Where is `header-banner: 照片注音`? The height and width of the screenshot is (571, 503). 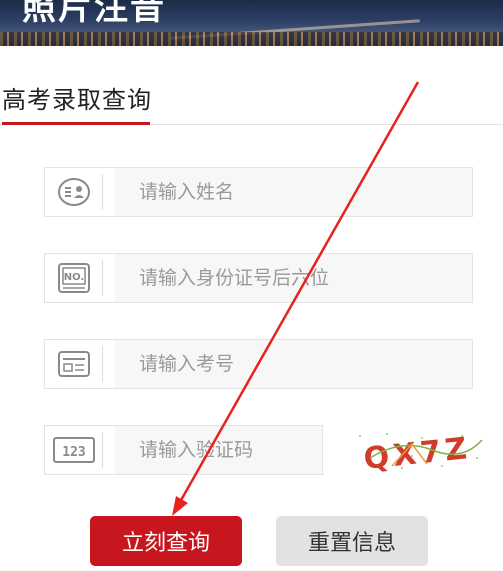
header-banner: 照片注音 is located at coordinates (251, 23).